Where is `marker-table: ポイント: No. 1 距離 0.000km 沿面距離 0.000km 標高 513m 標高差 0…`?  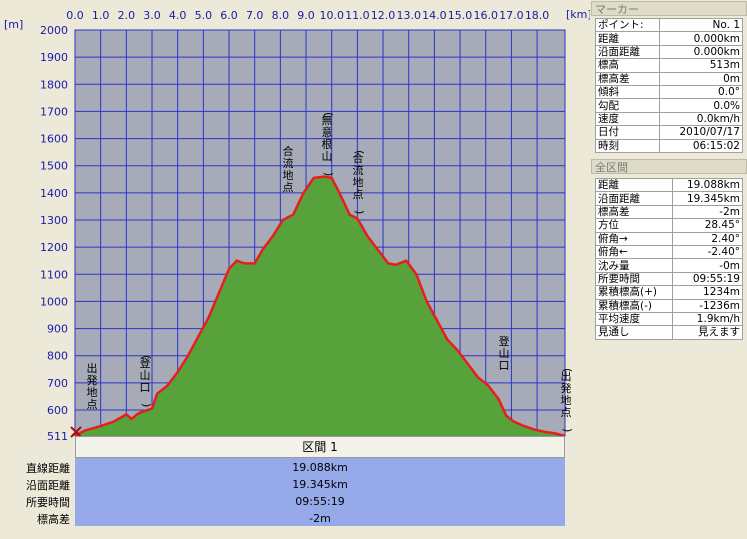 marker-table: ポイント: No. 1 距離 0.000km 沿面距離 0.000km 標高 513m 標高差 0… is located at coordinates (669, 85).